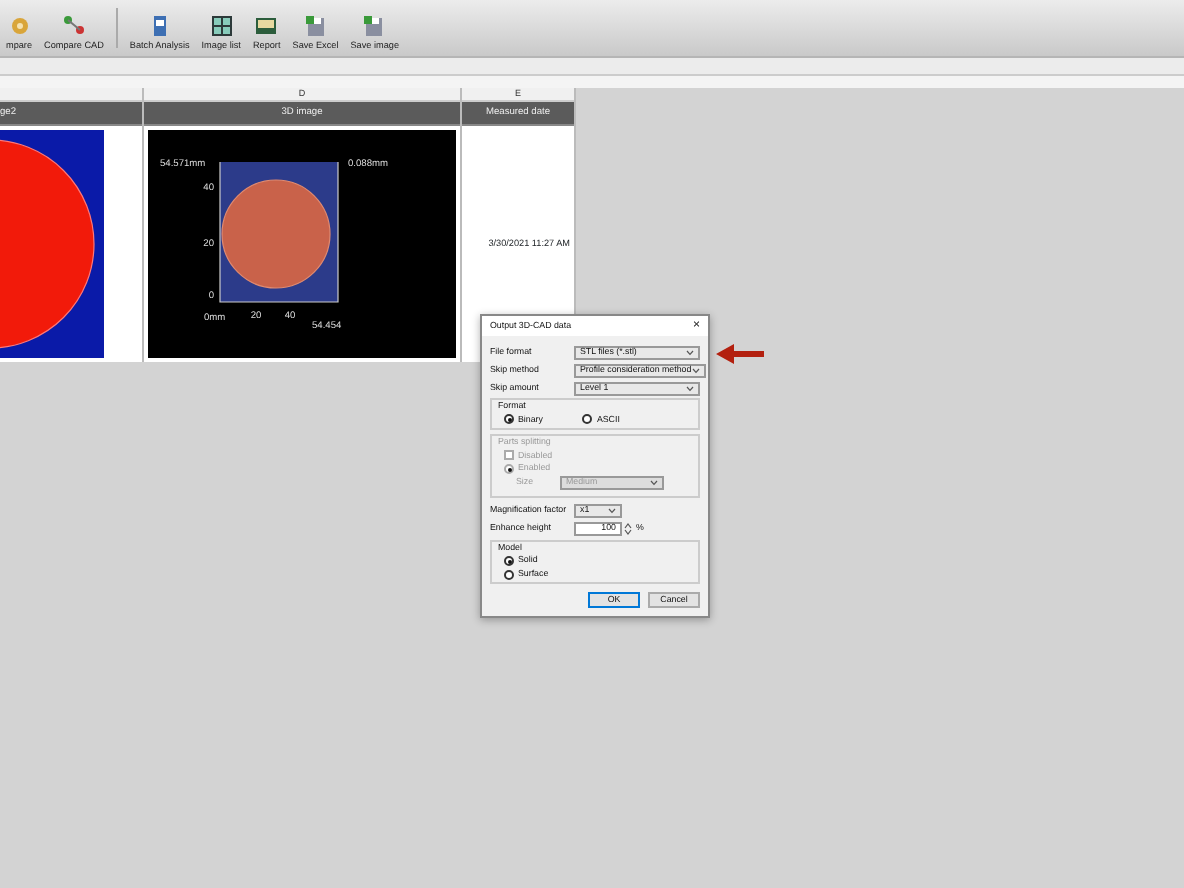 The width and height of the screenshot is (1184, 888). What do you see at coordinates (73, 26) in the screenshot?
I see `shapes-icon` at bounding box center [73, 26].